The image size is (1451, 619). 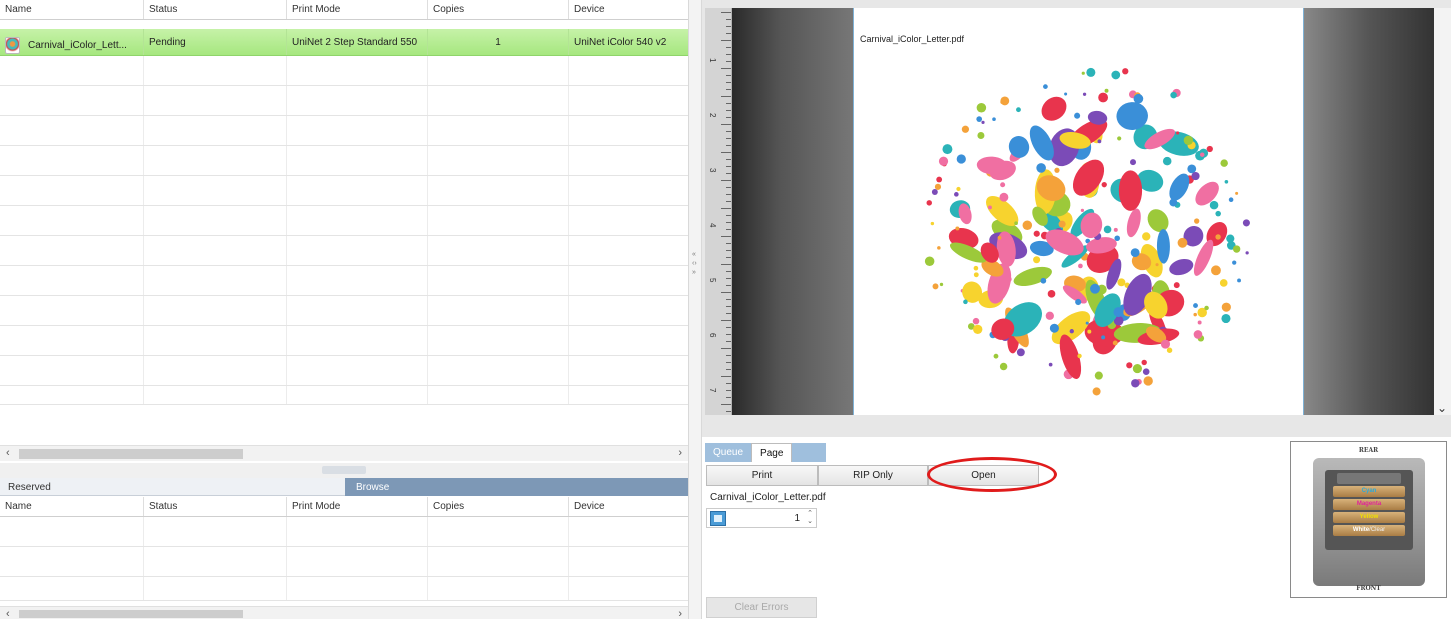 I want to click on ruler-label: 1, so click(x=712, y=60).